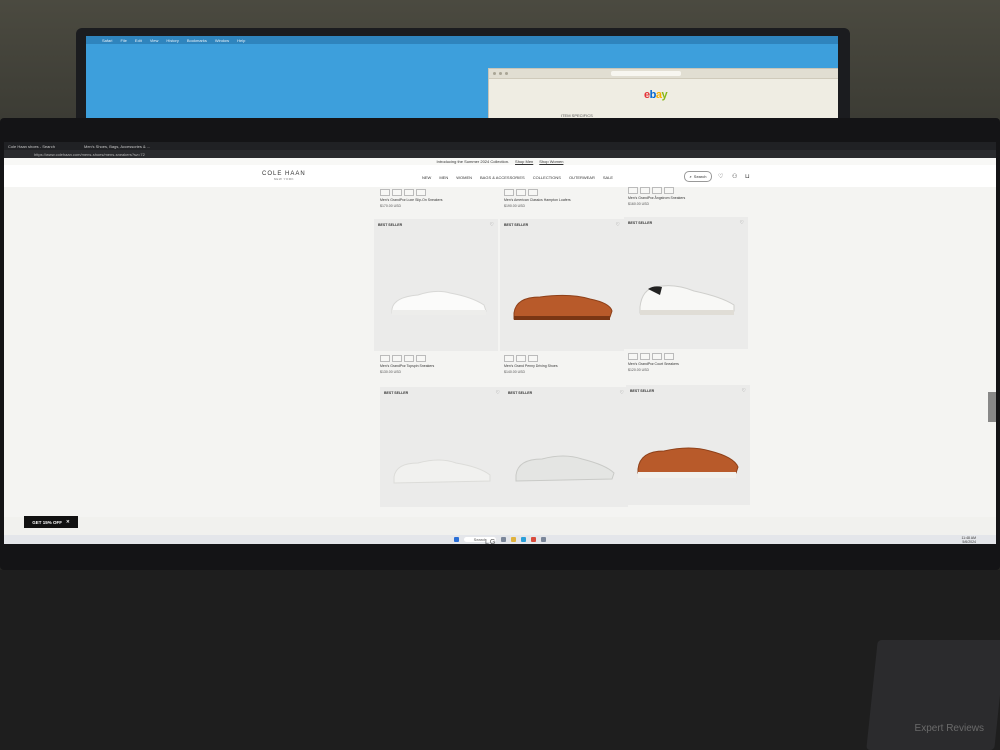  I want to click on brand-logo: COLE HAAN NEW YORK, so click(284, 176).